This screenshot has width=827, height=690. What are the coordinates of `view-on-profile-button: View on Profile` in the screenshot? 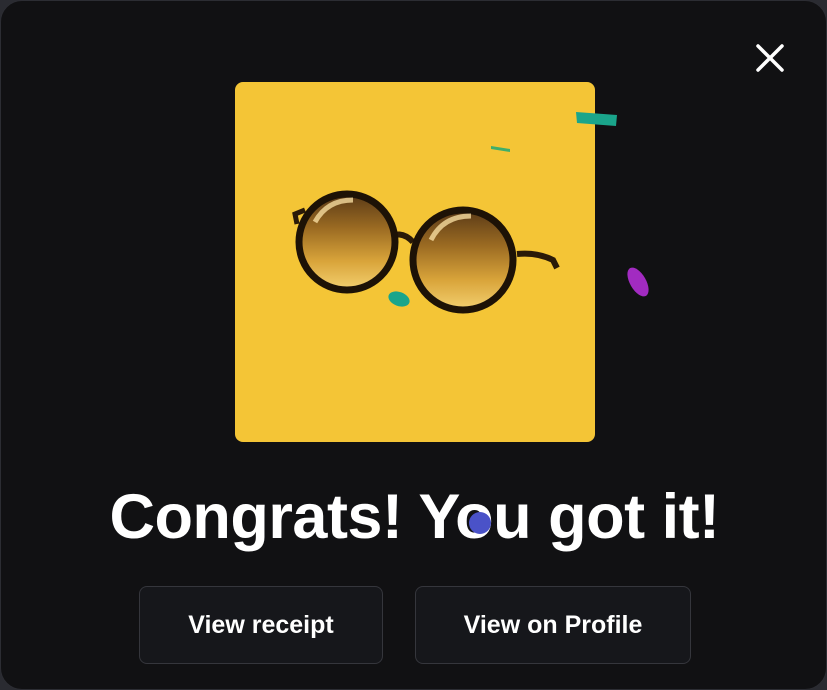 It's located at (553, 625).